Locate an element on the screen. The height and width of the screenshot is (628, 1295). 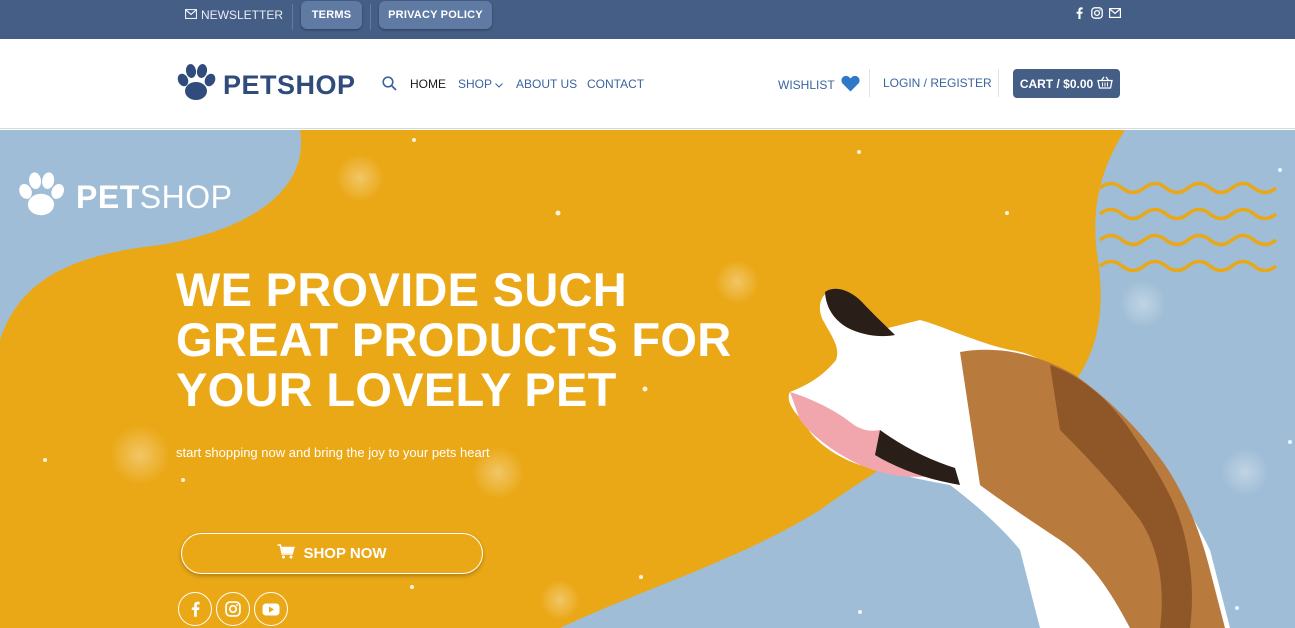
hero-social-links is located at coordinates (233, 609).